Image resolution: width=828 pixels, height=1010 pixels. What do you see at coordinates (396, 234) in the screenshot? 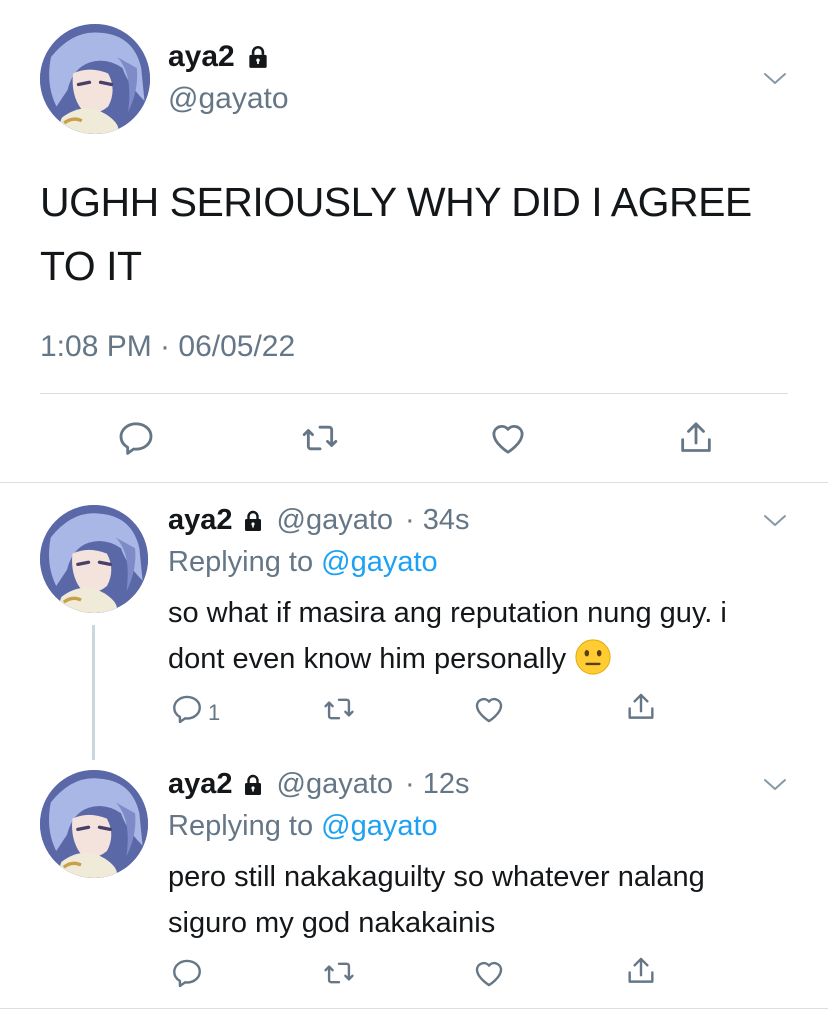
I see `tweet-text: UGHH SERIOUSLY WHY DID I AGREE TO IT` at bounding box center [396, 234].